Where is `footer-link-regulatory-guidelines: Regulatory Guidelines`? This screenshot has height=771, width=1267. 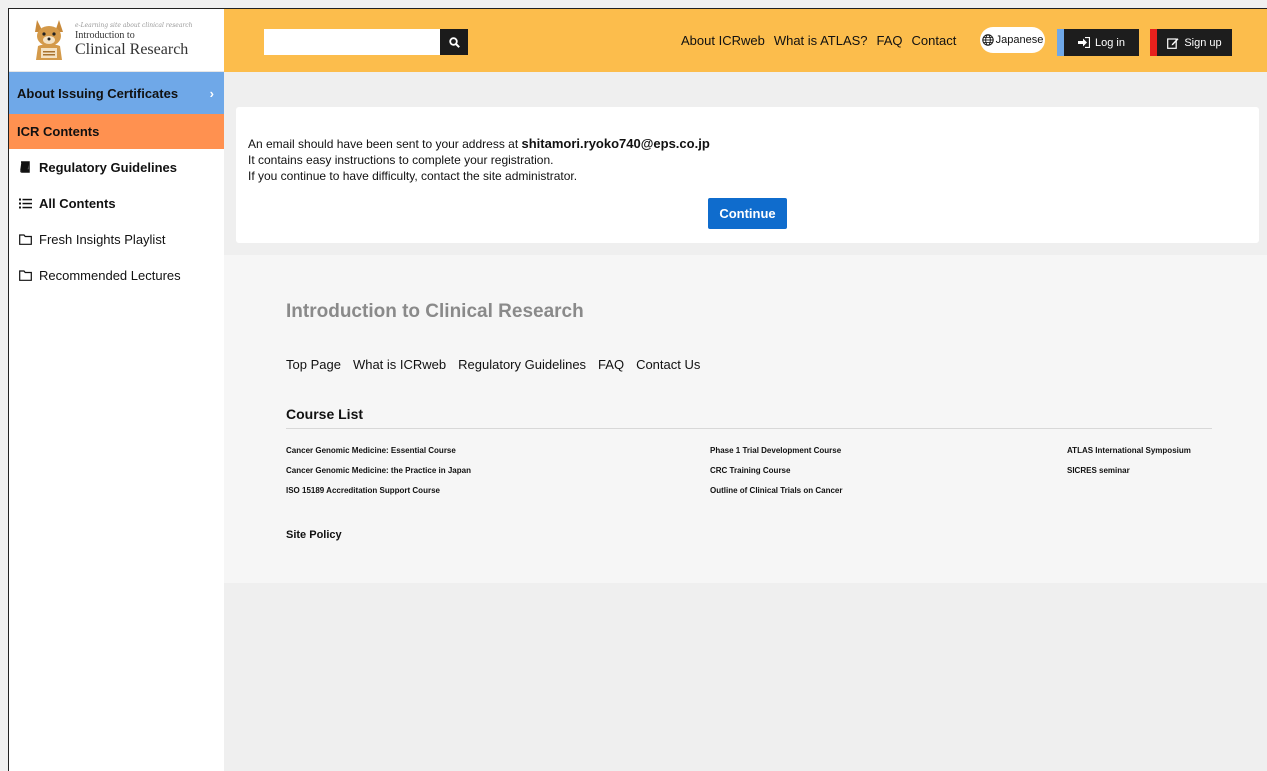
footer-link-regulatory-guidelines: Regulatory Guidelines is located at coordinates (522, 364).